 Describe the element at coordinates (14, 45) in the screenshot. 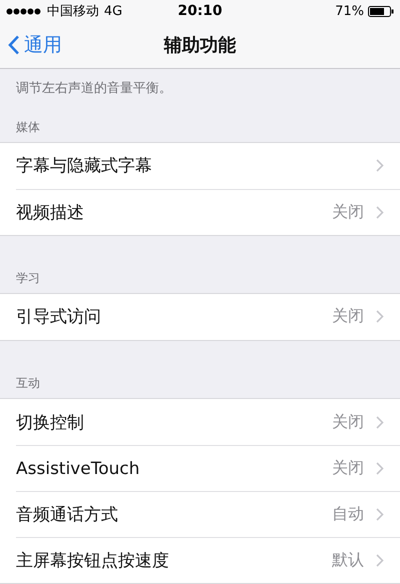

I see `back-chevron-icon` at that location.